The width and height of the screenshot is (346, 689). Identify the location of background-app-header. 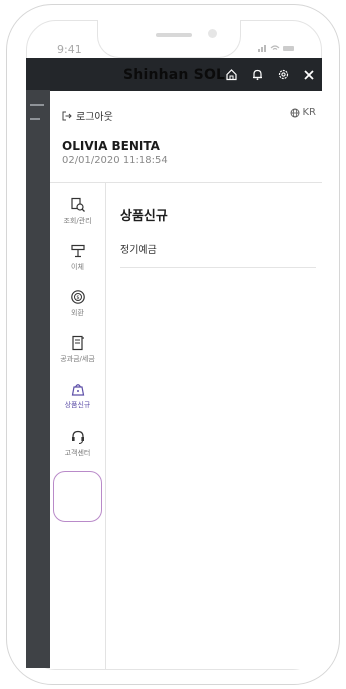
(38, 74).